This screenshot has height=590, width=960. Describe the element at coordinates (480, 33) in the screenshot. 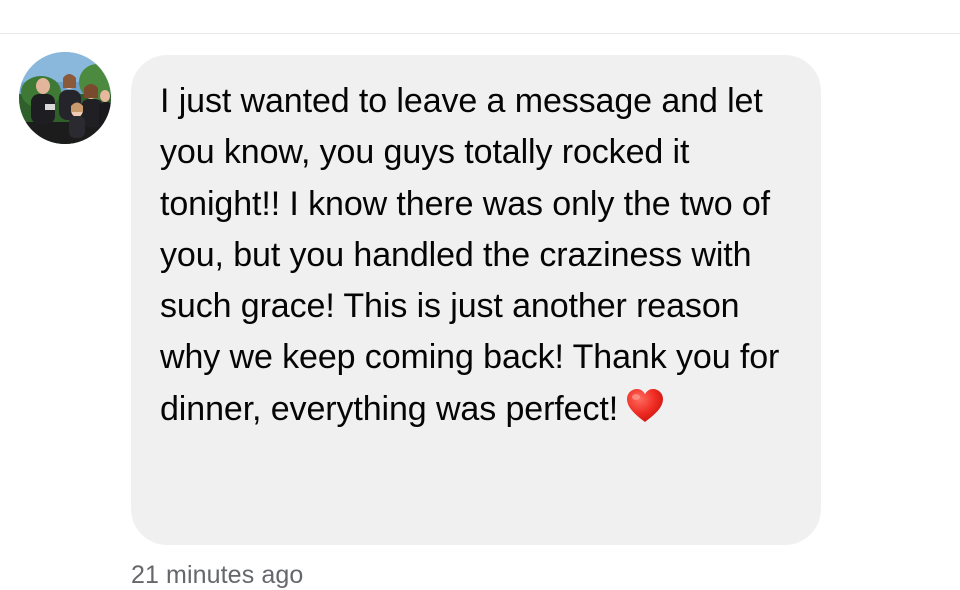

I see `divider` at that location.